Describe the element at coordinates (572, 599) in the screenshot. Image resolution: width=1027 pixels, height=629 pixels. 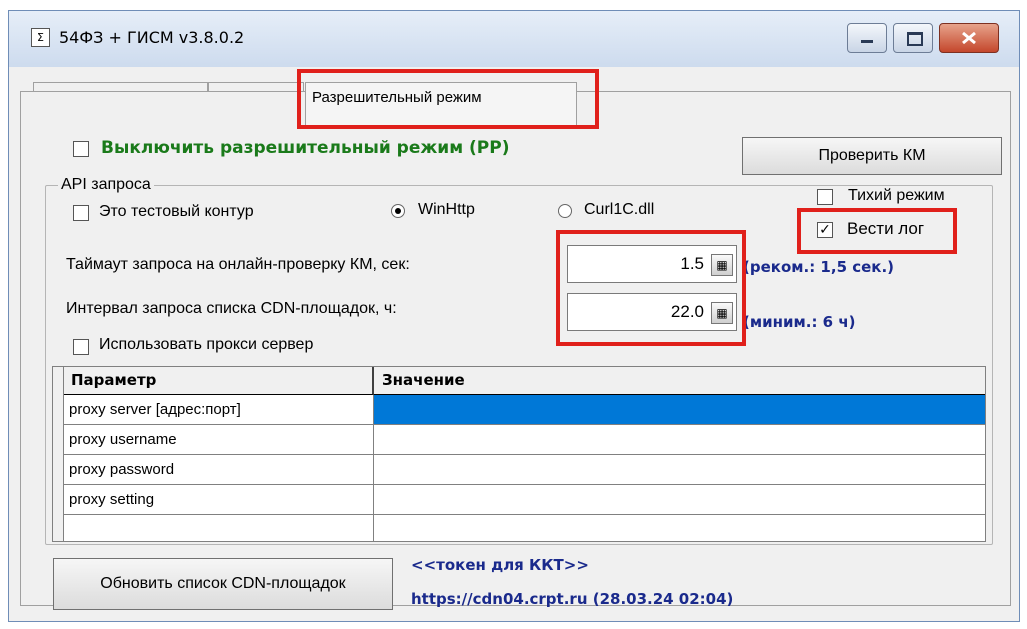
I see `cdn-info: https://cdn04.crpt.ru (28.03.24 02:04)` at that location.